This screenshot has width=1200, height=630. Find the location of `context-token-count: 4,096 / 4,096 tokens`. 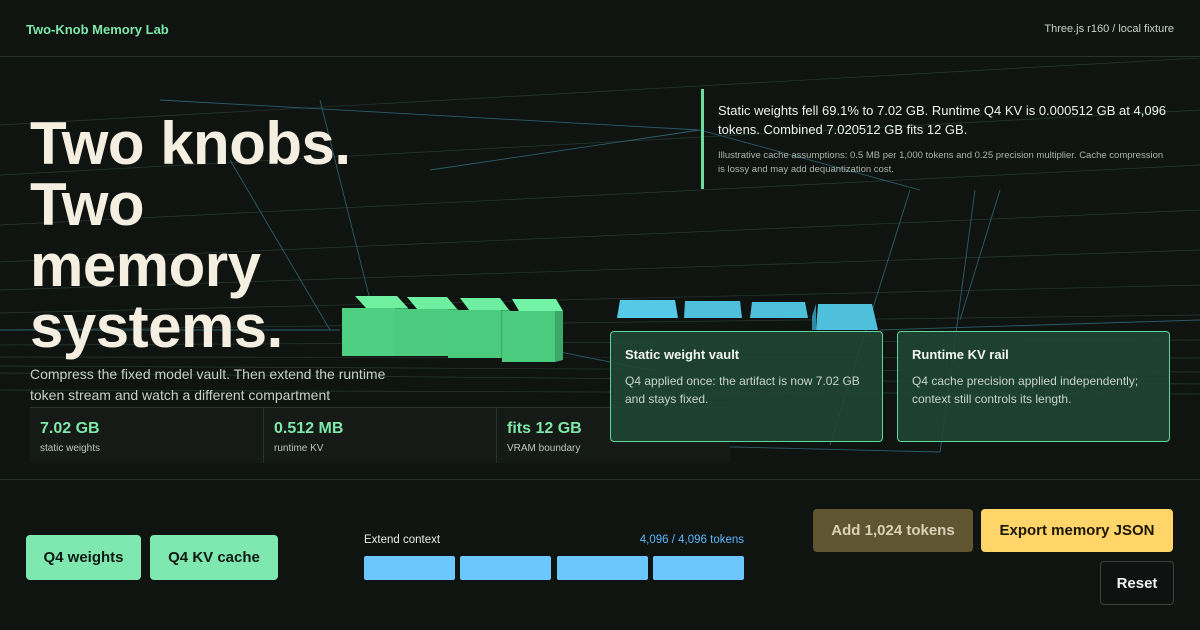

context-token-count: 4,096 / 4,096 tokens is located at coordinates (691, 540).